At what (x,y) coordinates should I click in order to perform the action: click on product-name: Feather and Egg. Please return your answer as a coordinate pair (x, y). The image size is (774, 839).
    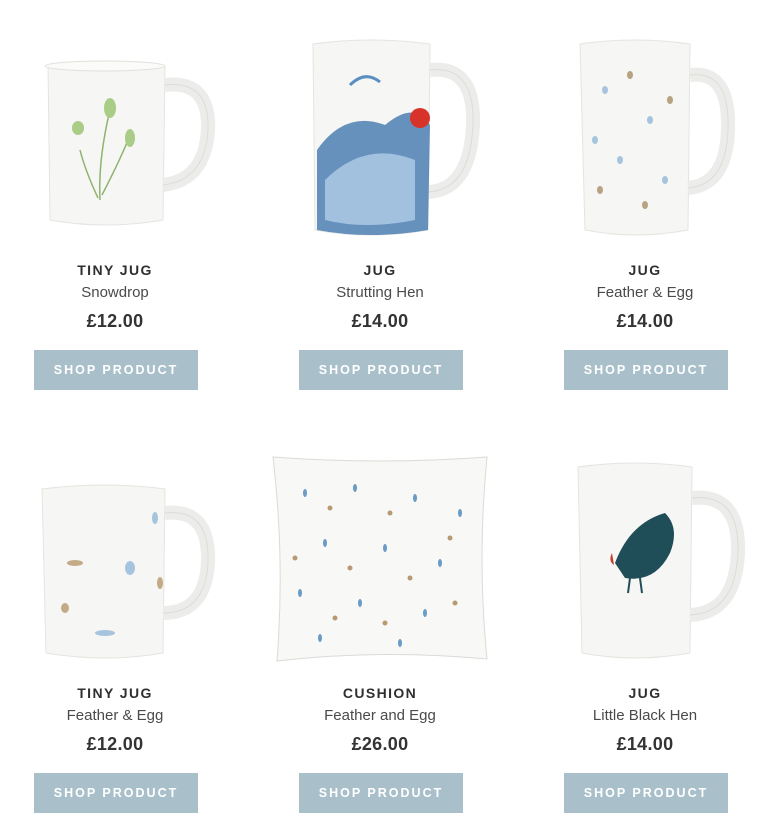
    Looking at the image, I should click on (380, 715).